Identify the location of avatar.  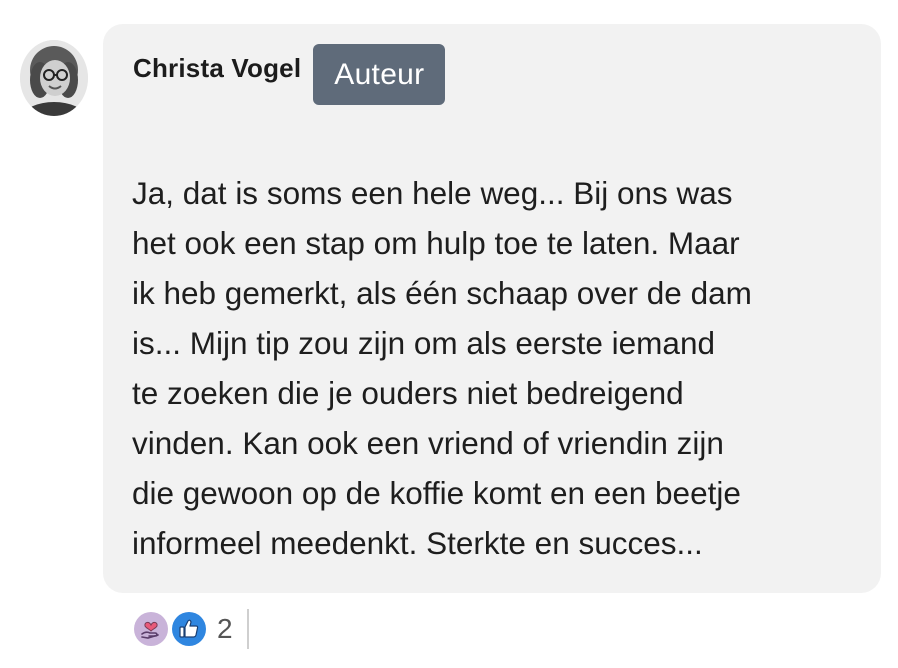
(54, 78).